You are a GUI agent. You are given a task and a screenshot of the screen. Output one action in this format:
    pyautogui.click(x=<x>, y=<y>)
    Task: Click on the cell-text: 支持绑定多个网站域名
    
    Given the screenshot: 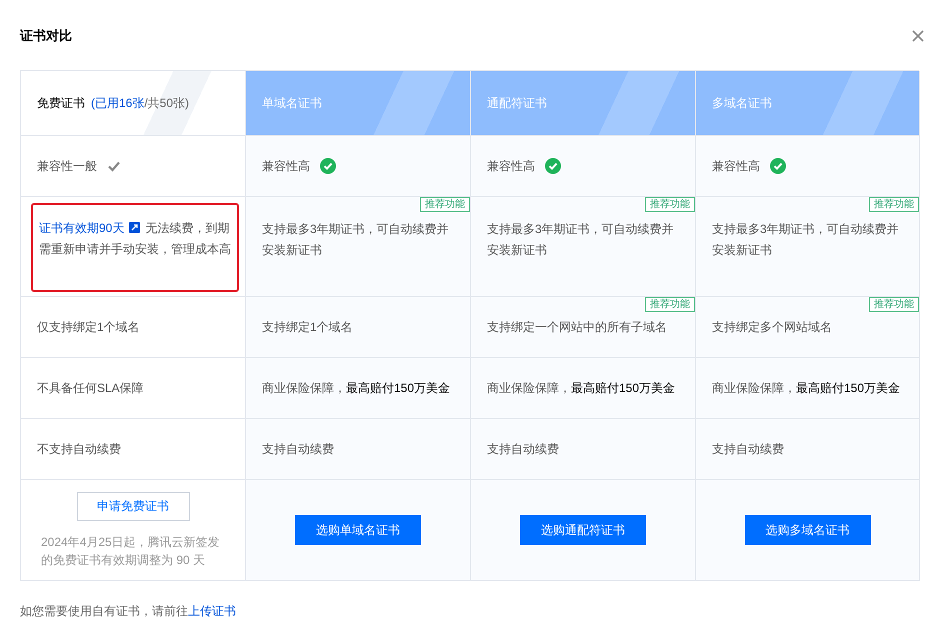 What is the action you would take?
    pyautogui.click(x=772, y=327)
    